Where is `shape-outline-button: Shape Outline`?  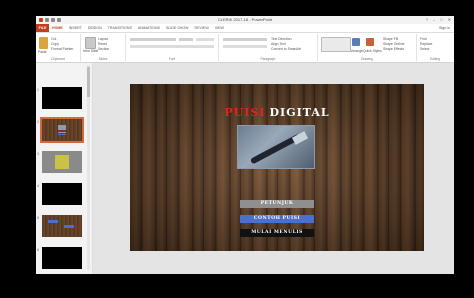 shape-outline-button: Shape Outline is located at coordinates (394, 44).